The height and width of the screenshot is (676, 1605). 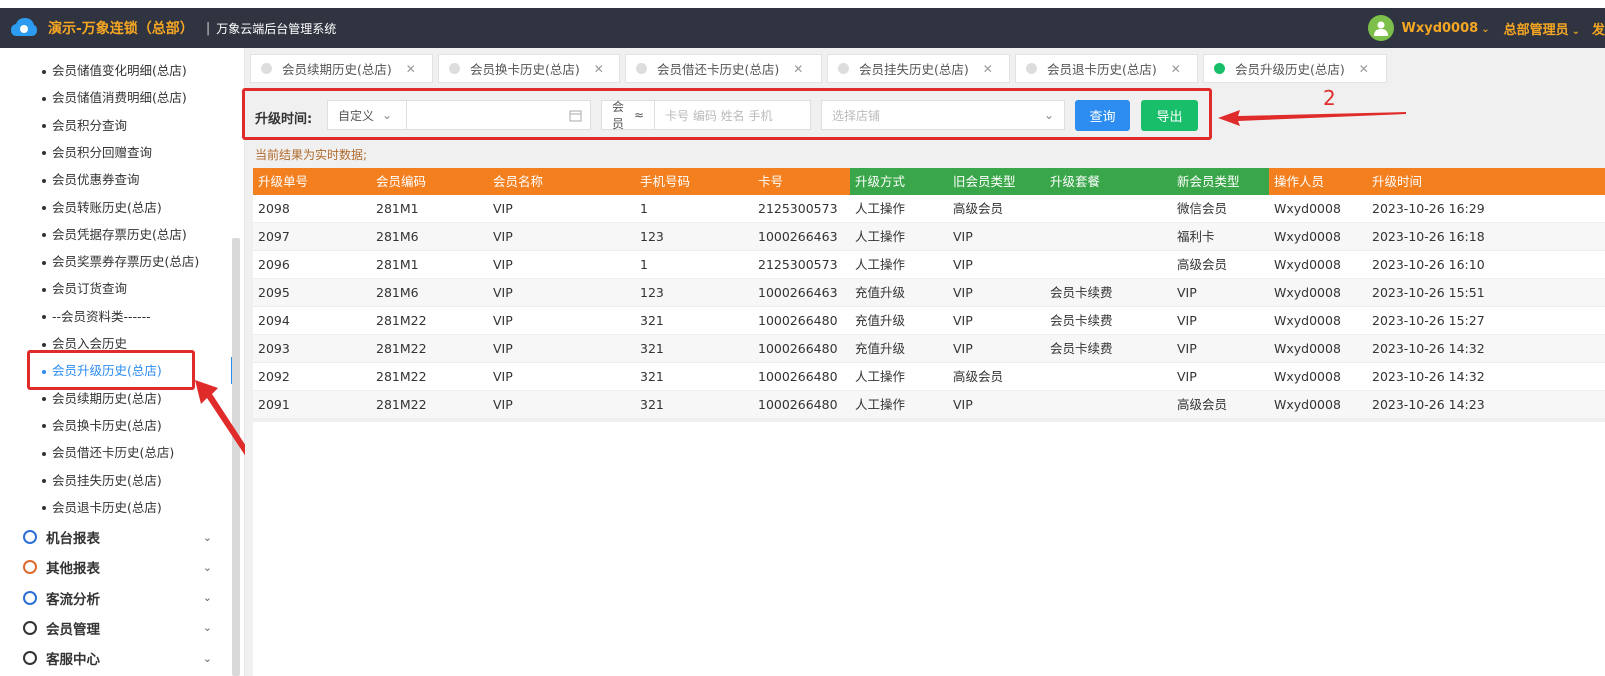 I want to click on sidebar-group-label: 客流分析, so click(x=73, y=599).